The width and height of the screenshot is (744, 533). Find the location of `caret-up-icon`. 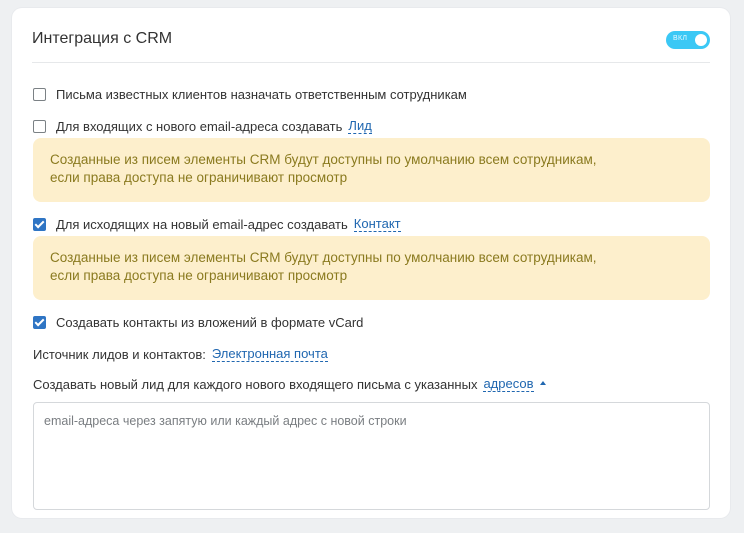

caret-up-icon is located at coordinates (542, 383).